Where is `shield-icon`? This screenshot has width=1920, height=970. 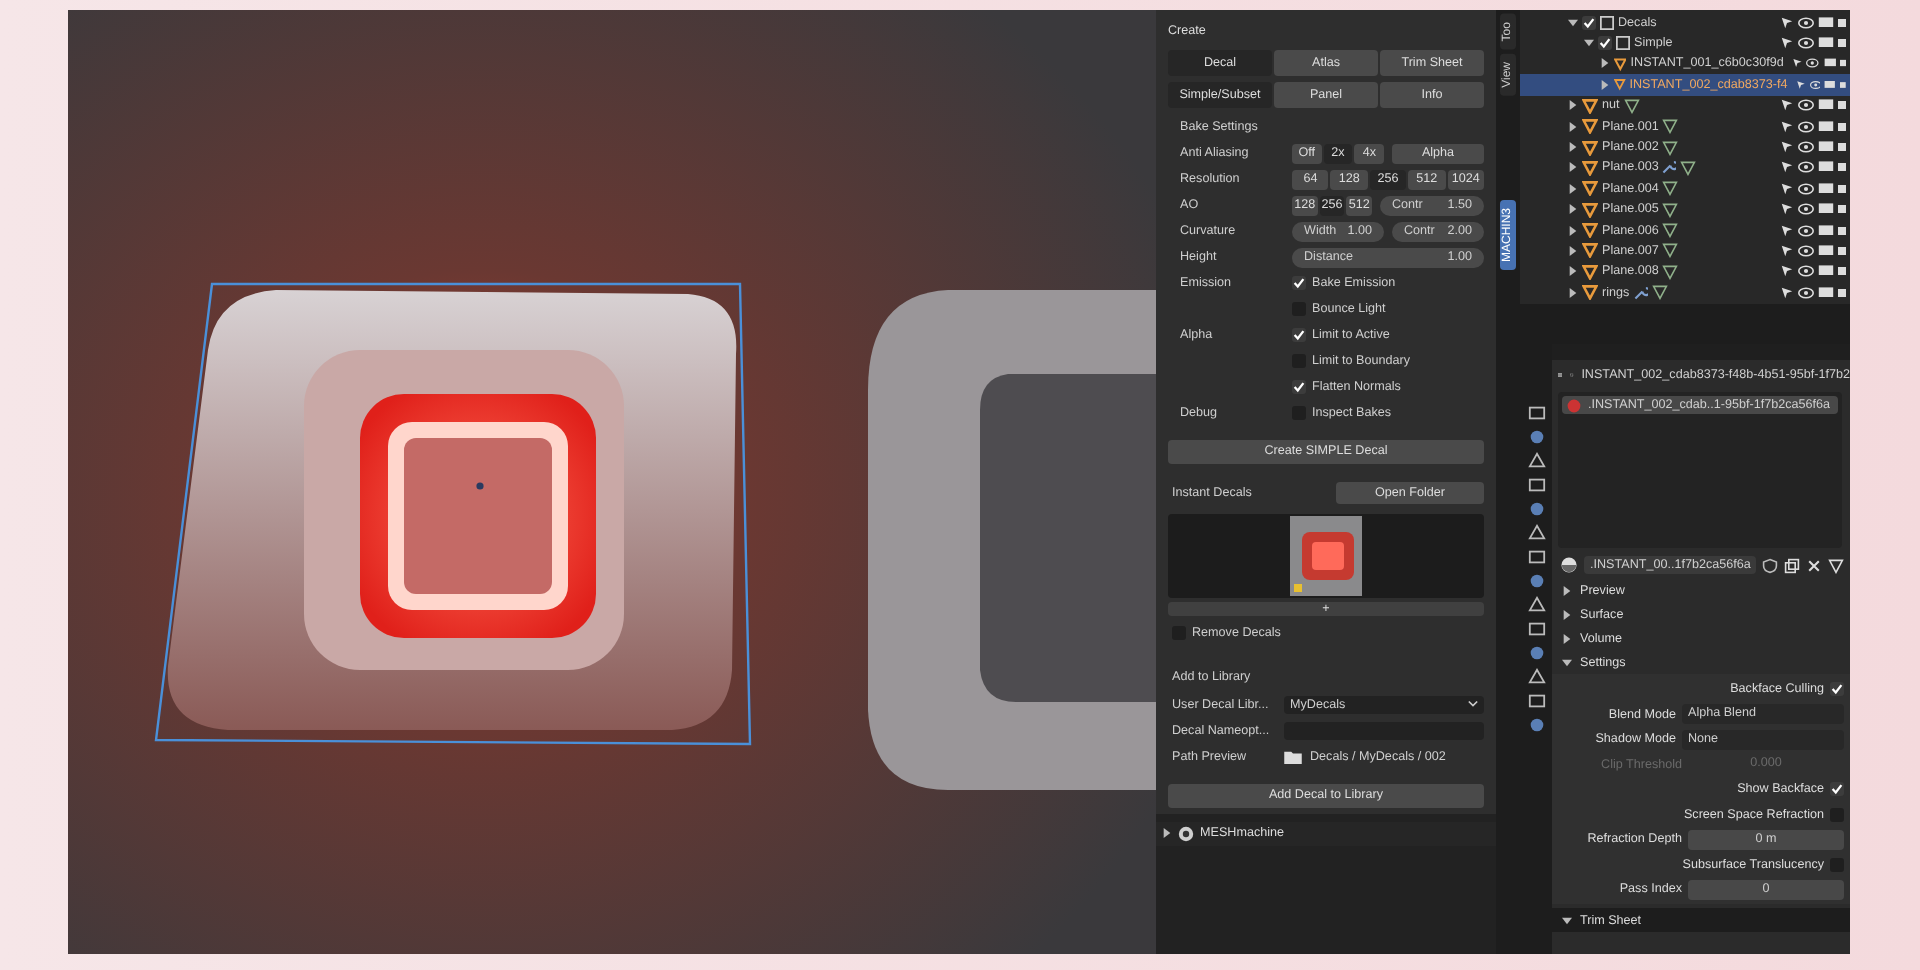
shield-icon is located at coordinates (1770, 565).